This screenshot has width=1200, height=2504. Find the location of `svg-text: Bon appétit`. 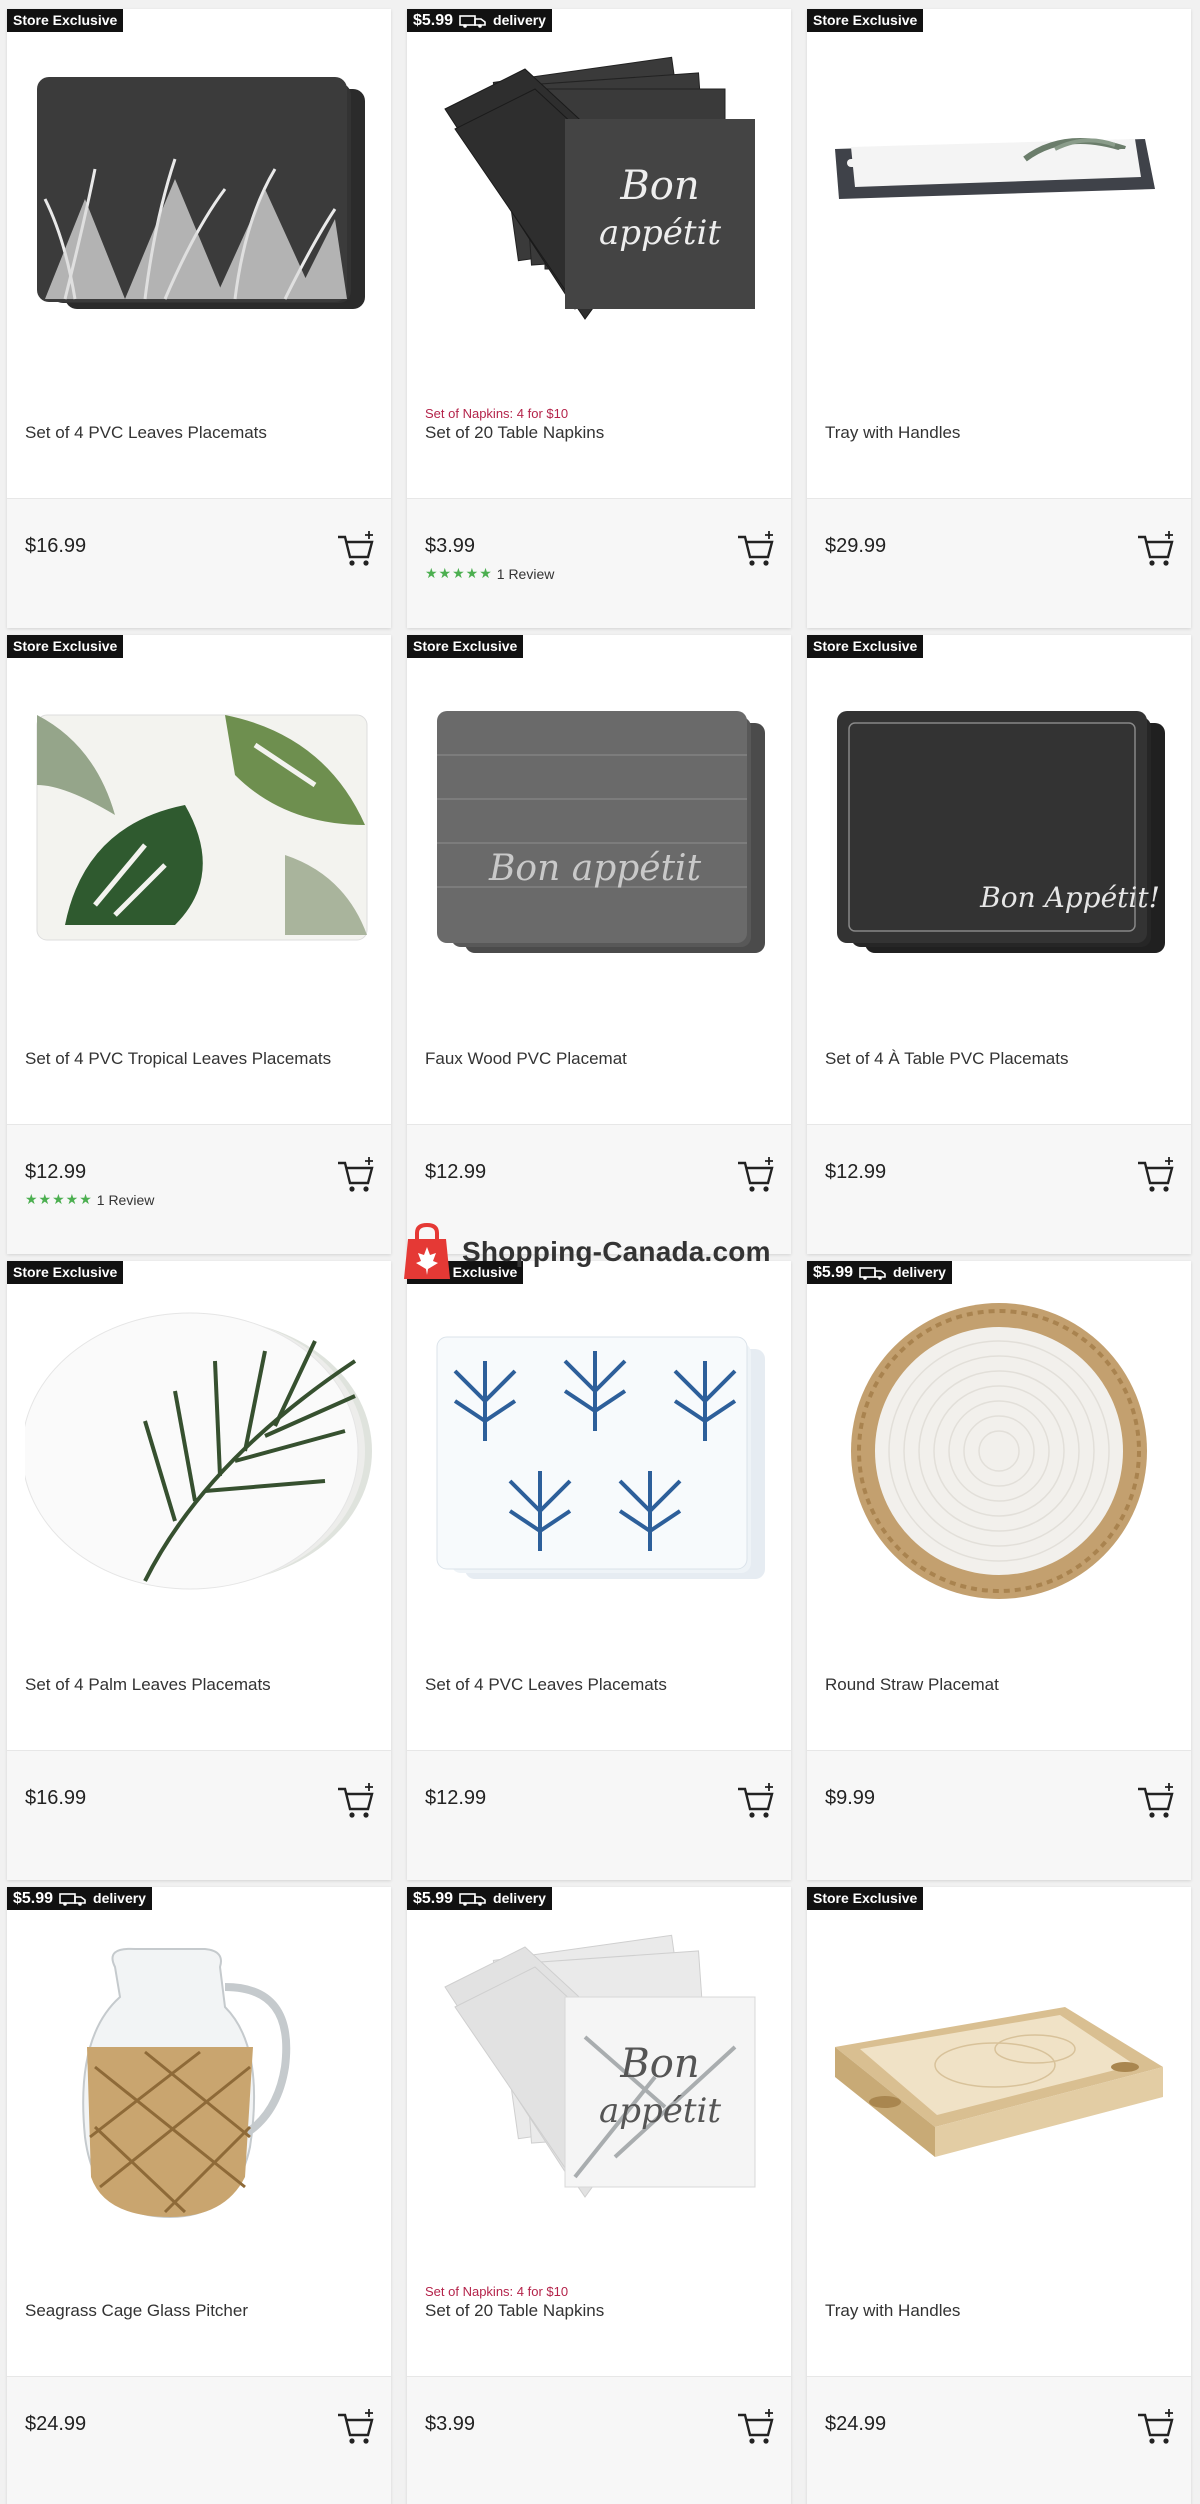

svg-text: Bon appétit is located at coordinates (595, 868).